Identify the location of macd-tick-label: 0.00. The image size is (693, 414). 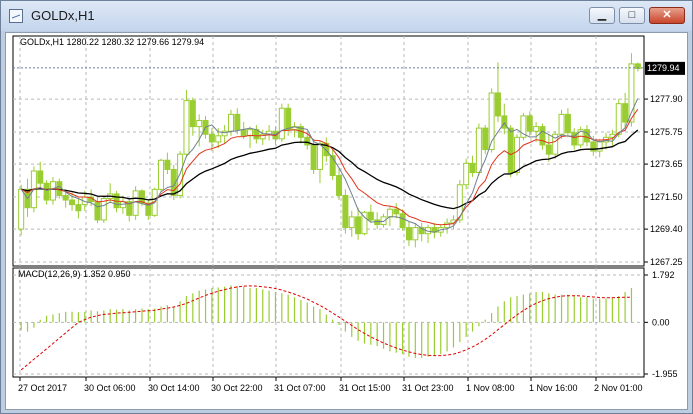
(661, 322).